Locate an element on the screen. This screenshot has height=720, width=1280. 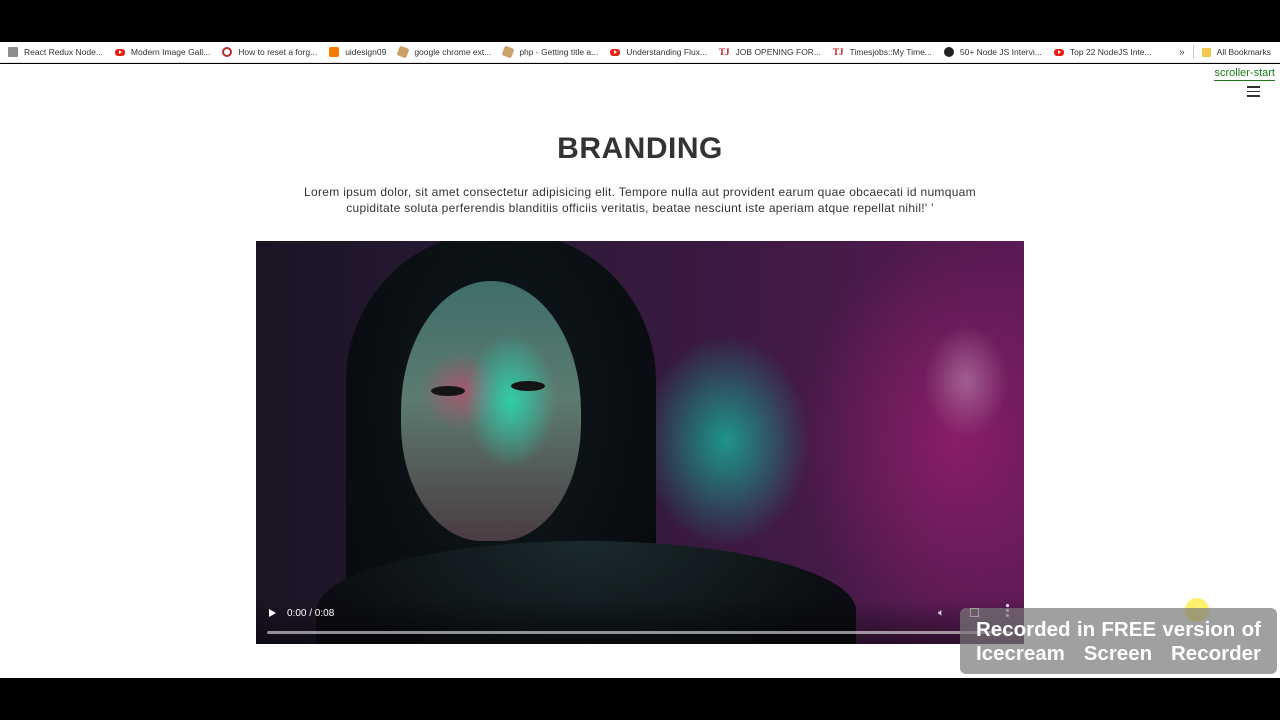
github-icon is located at coordinates (948, 52).